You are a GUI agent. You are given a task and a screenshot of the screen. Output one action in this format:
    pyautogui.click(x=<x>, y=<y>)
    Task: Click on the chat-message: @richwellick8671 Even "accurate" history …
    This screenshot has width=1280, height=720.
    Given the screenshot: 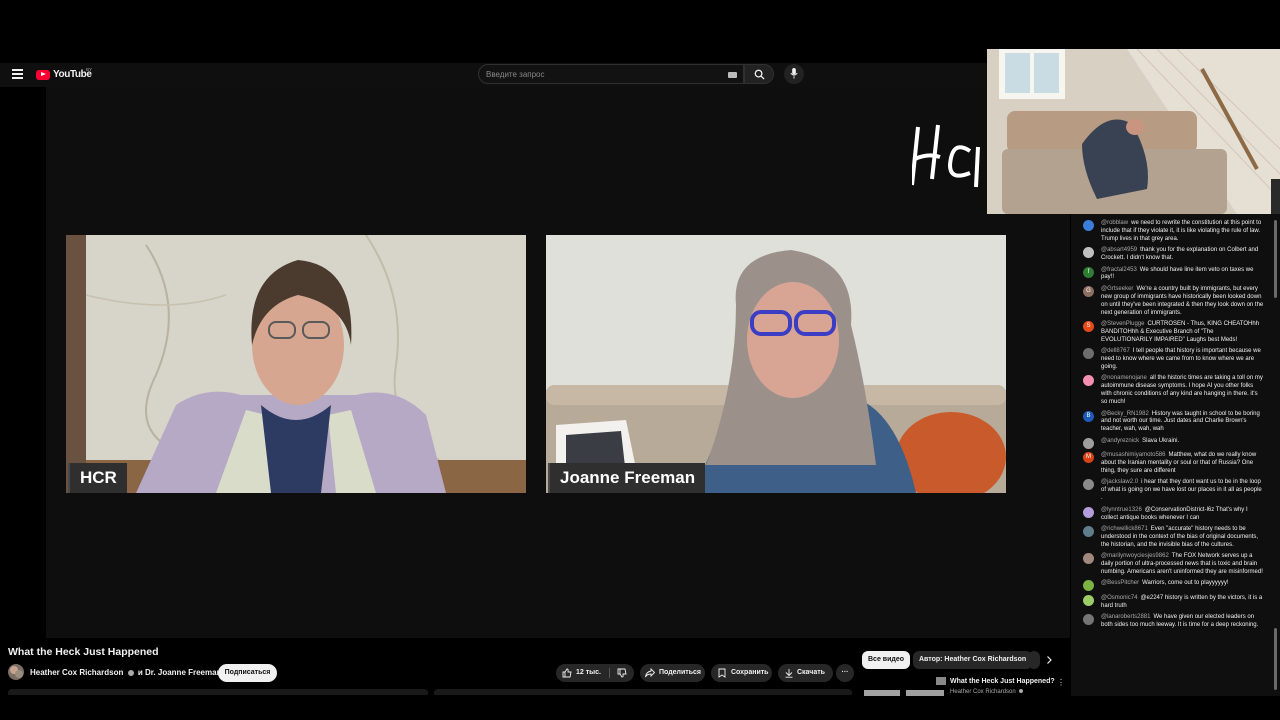 What is the action you would take?
    pyautogui.click(x=1174, y=538)
    